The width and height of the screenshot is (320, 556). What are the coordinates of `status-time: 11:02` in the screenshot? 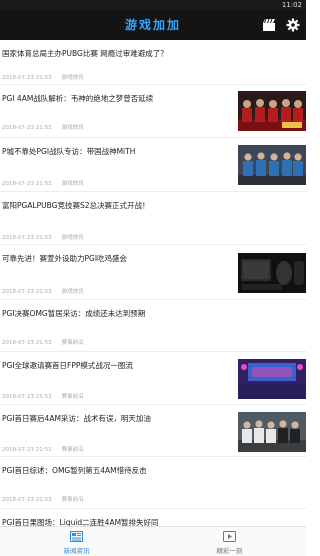 It's located at (291, 5).